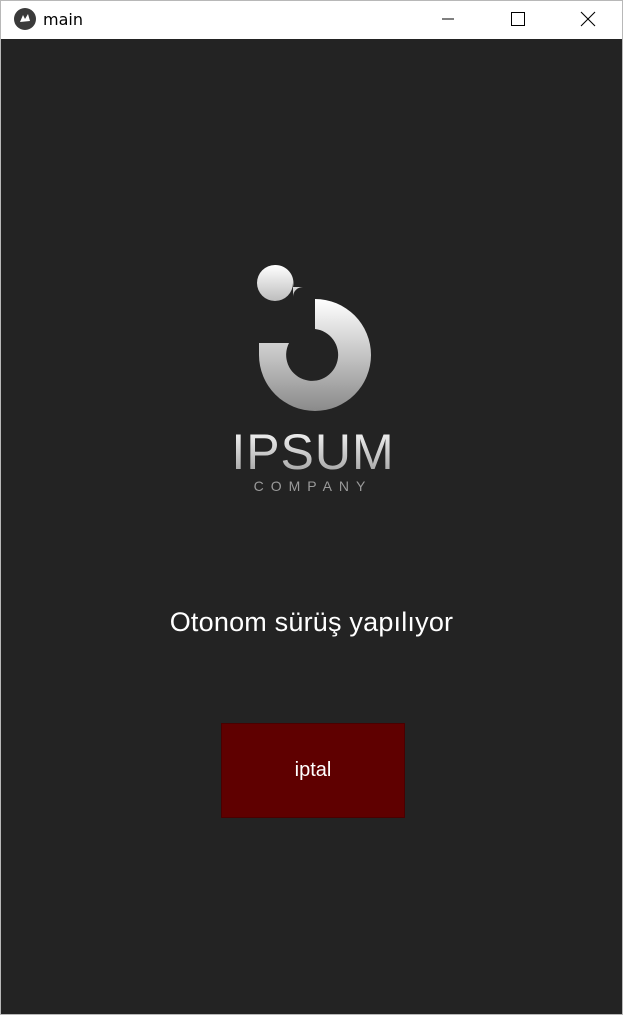 This screenshot has height=1015, width=623. I want to click on status-message: Otonom sürüş yapılıyor, so click(311, 622).